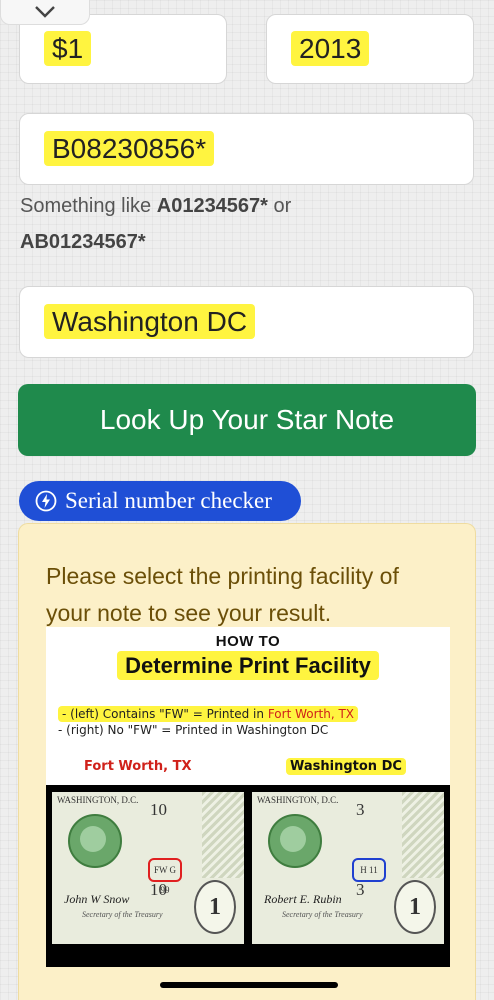 Image resolution: width=494 pixels, height=1000 pixels. Describe the element at coordinates (248, 641) in the screenshot. I see `guide-title-small: HOW TO` at that location.